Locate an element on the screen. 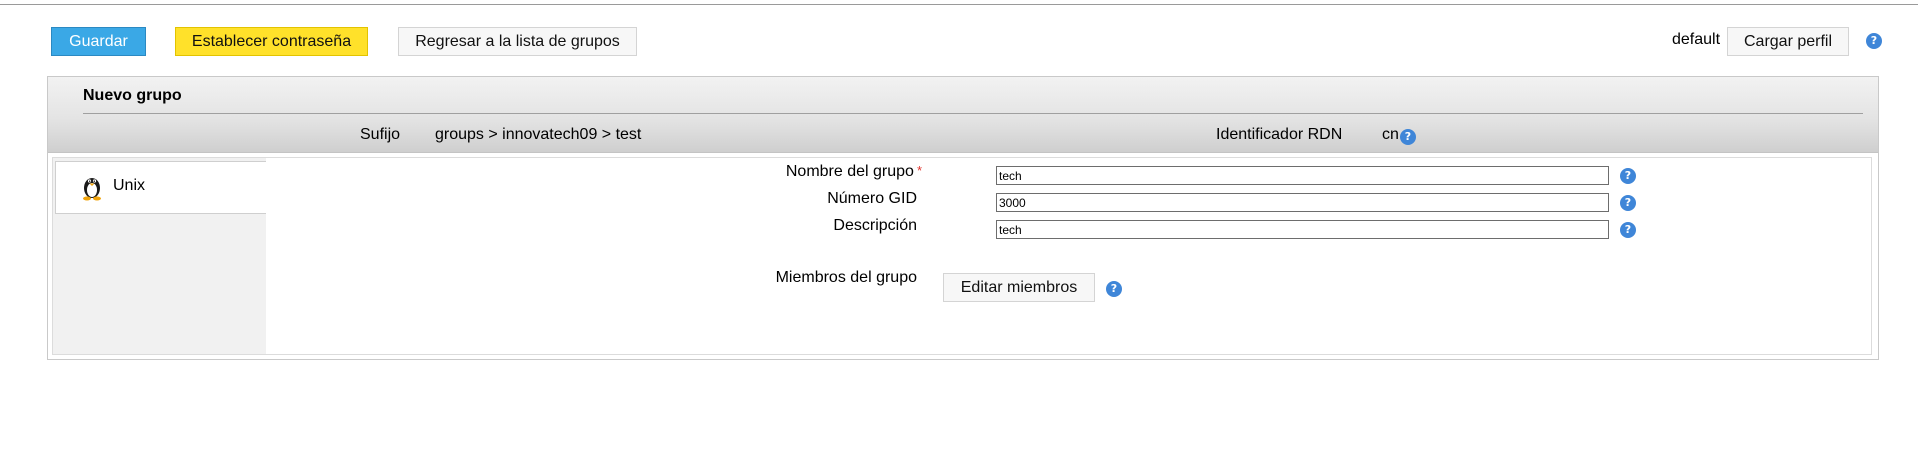 The image size is (1918, 467). rdn-value: cn is located at coordinates (1390, 134).